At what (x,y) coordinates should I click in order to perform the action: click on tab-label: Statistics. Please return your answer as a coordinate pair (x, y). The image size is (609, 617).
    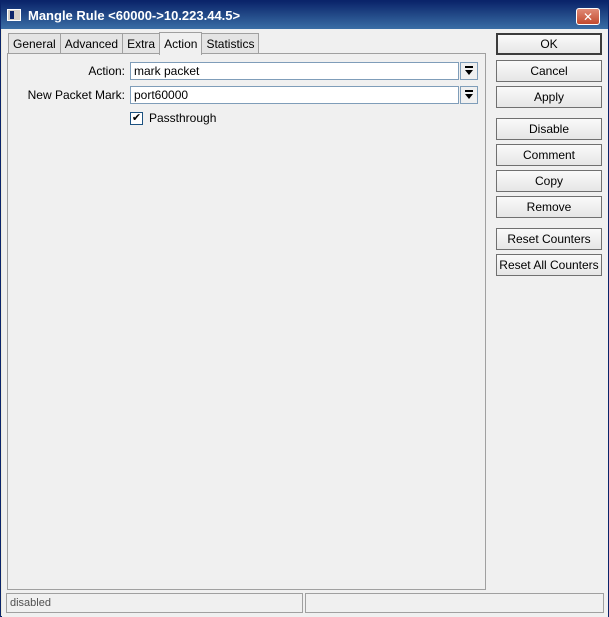
    Looking at the image, I should click on (230, 44).